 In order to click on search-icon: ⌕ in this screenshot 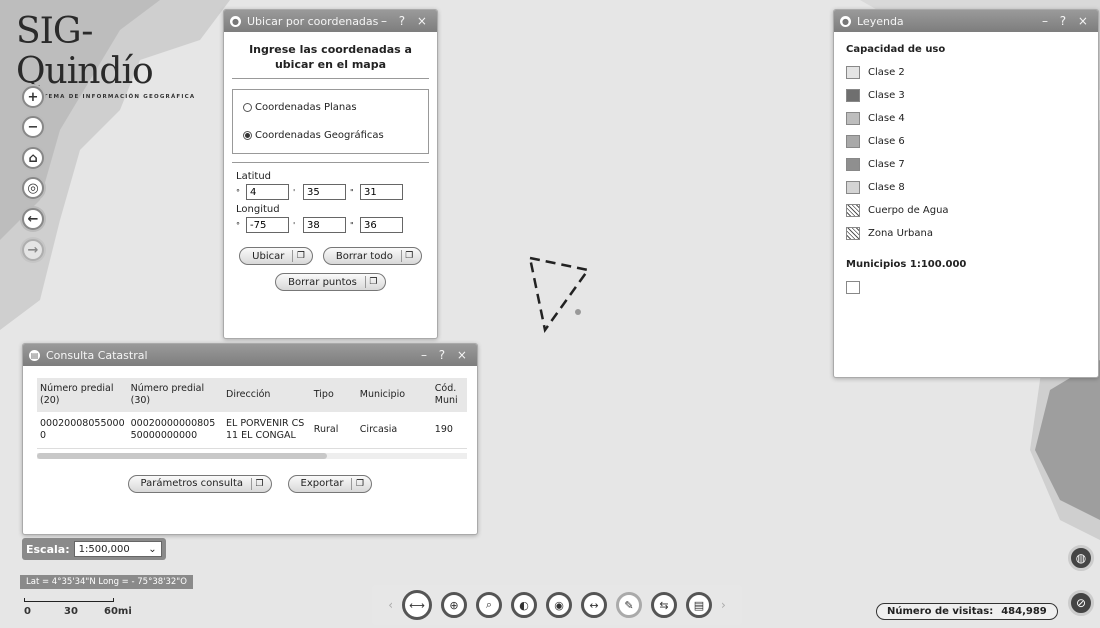, I will do `click(489, 604)`.